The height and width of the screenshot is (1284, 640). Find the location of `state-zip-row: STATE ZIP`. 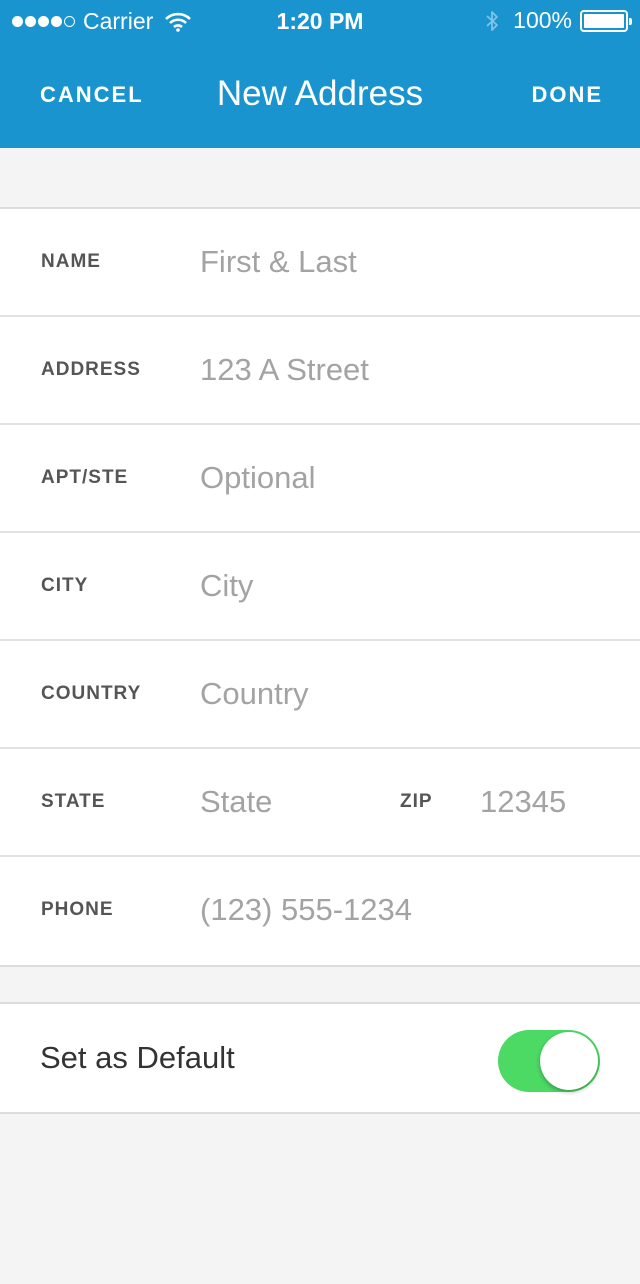

state-zip-row: STATE ZIP is located at coordinates (320, 803).